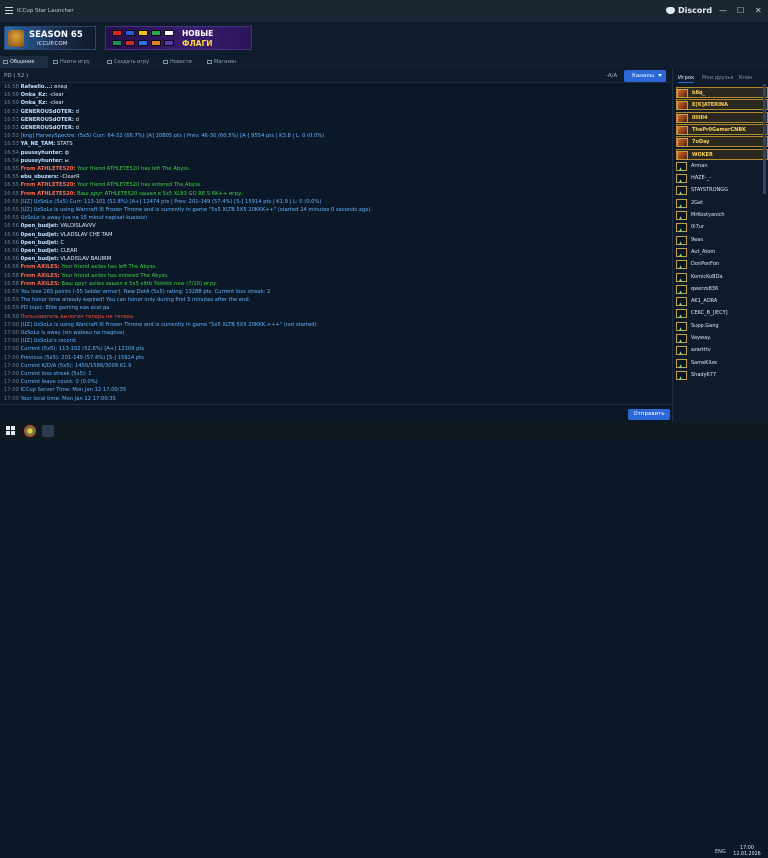  I want to click on chat-timestamp: 16:52, so click(11, 111).